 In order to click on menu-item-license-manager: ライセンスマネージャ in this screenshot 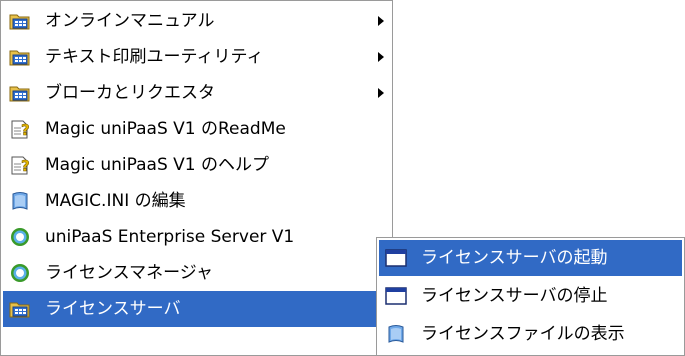, I will do `click(196, 273)`.